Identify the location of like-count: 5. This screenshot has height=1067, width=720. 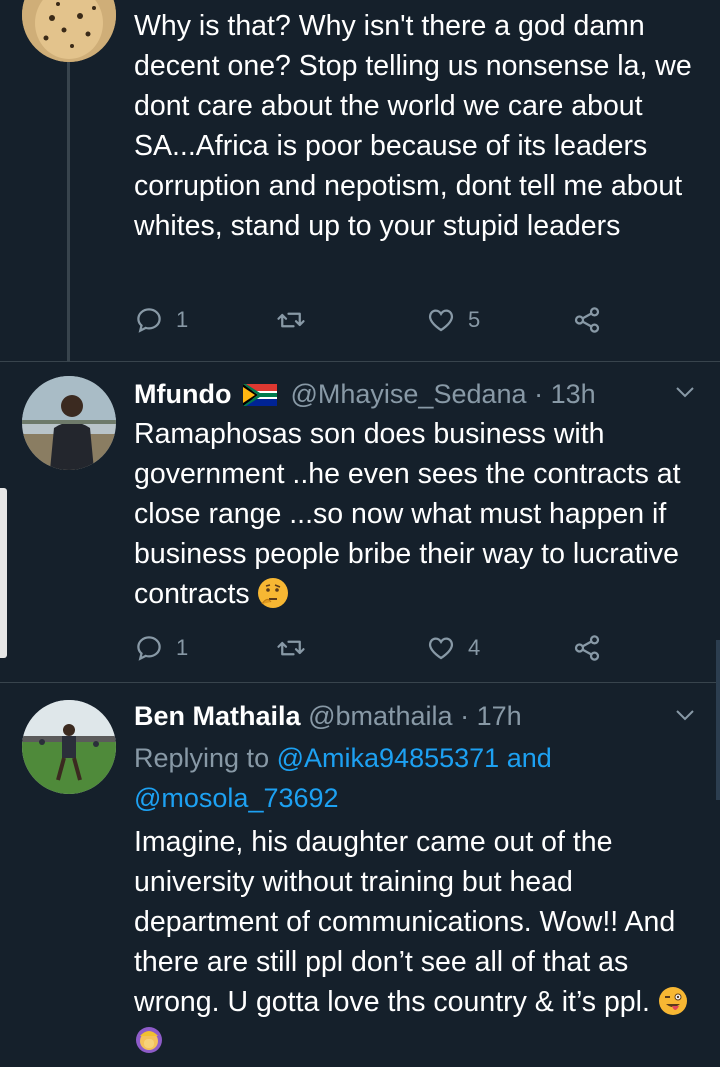
(474, 319).